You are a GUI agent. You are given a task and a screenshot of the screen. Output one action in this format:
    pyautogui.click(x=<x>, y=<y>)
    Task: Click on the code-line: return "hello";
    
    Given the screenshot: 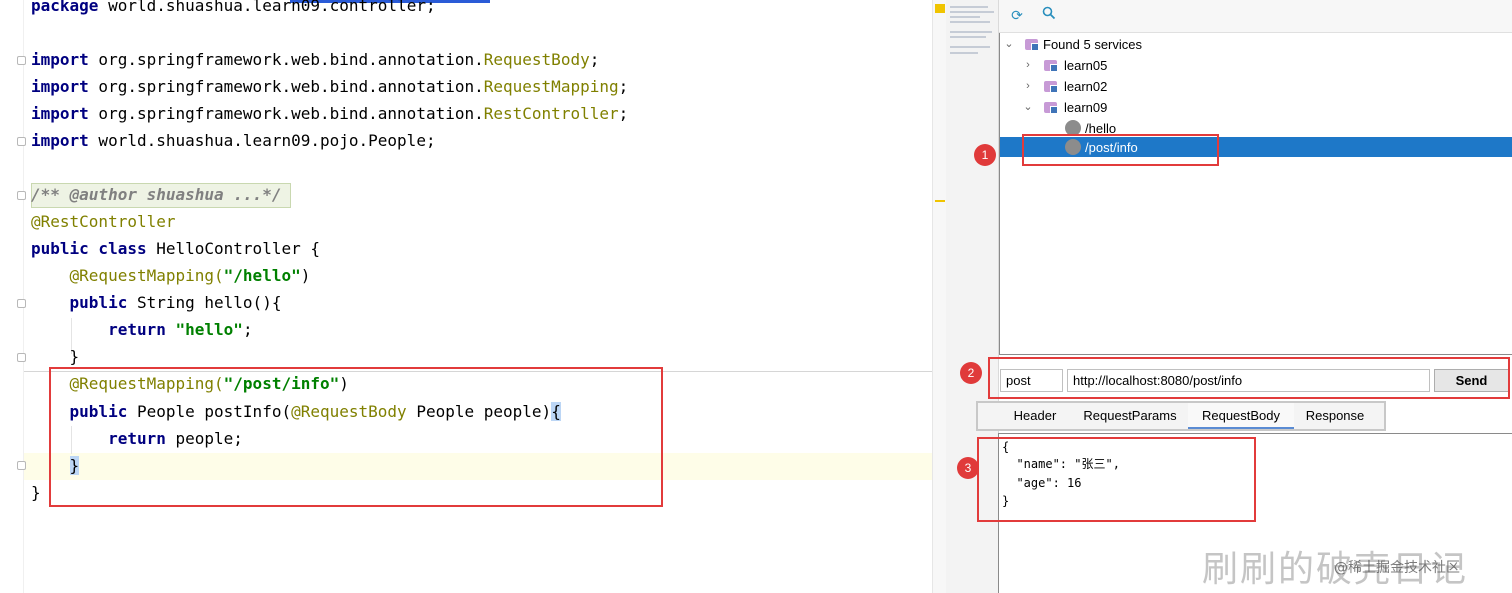 What is the action you would take?
    pyautogui.click(x=142, y=329)
    